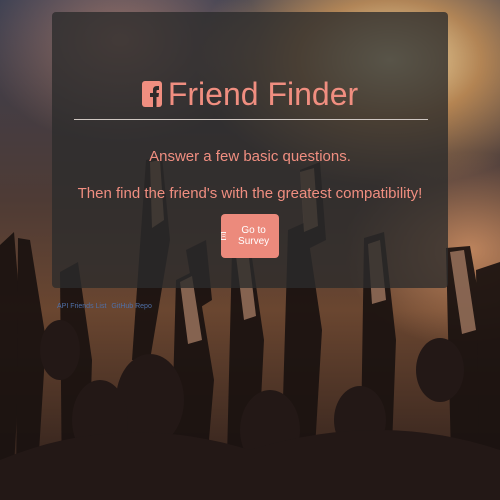  I want to click on intro-line-1: Answer a few basic questions., so click(250, 156).